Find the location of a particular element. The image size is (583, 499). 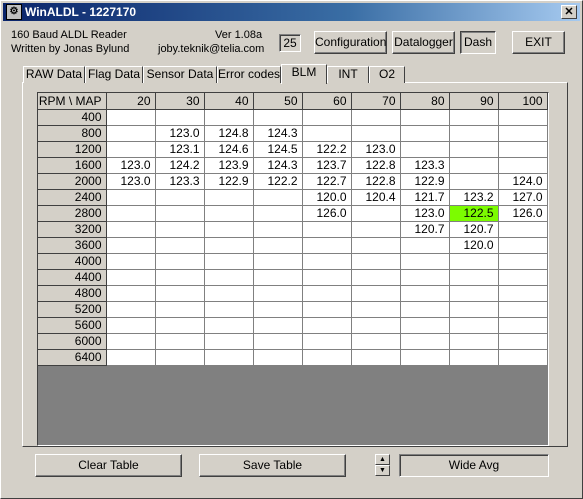

tab-flag-data: Flag Data is located at coordinates (114, 74).